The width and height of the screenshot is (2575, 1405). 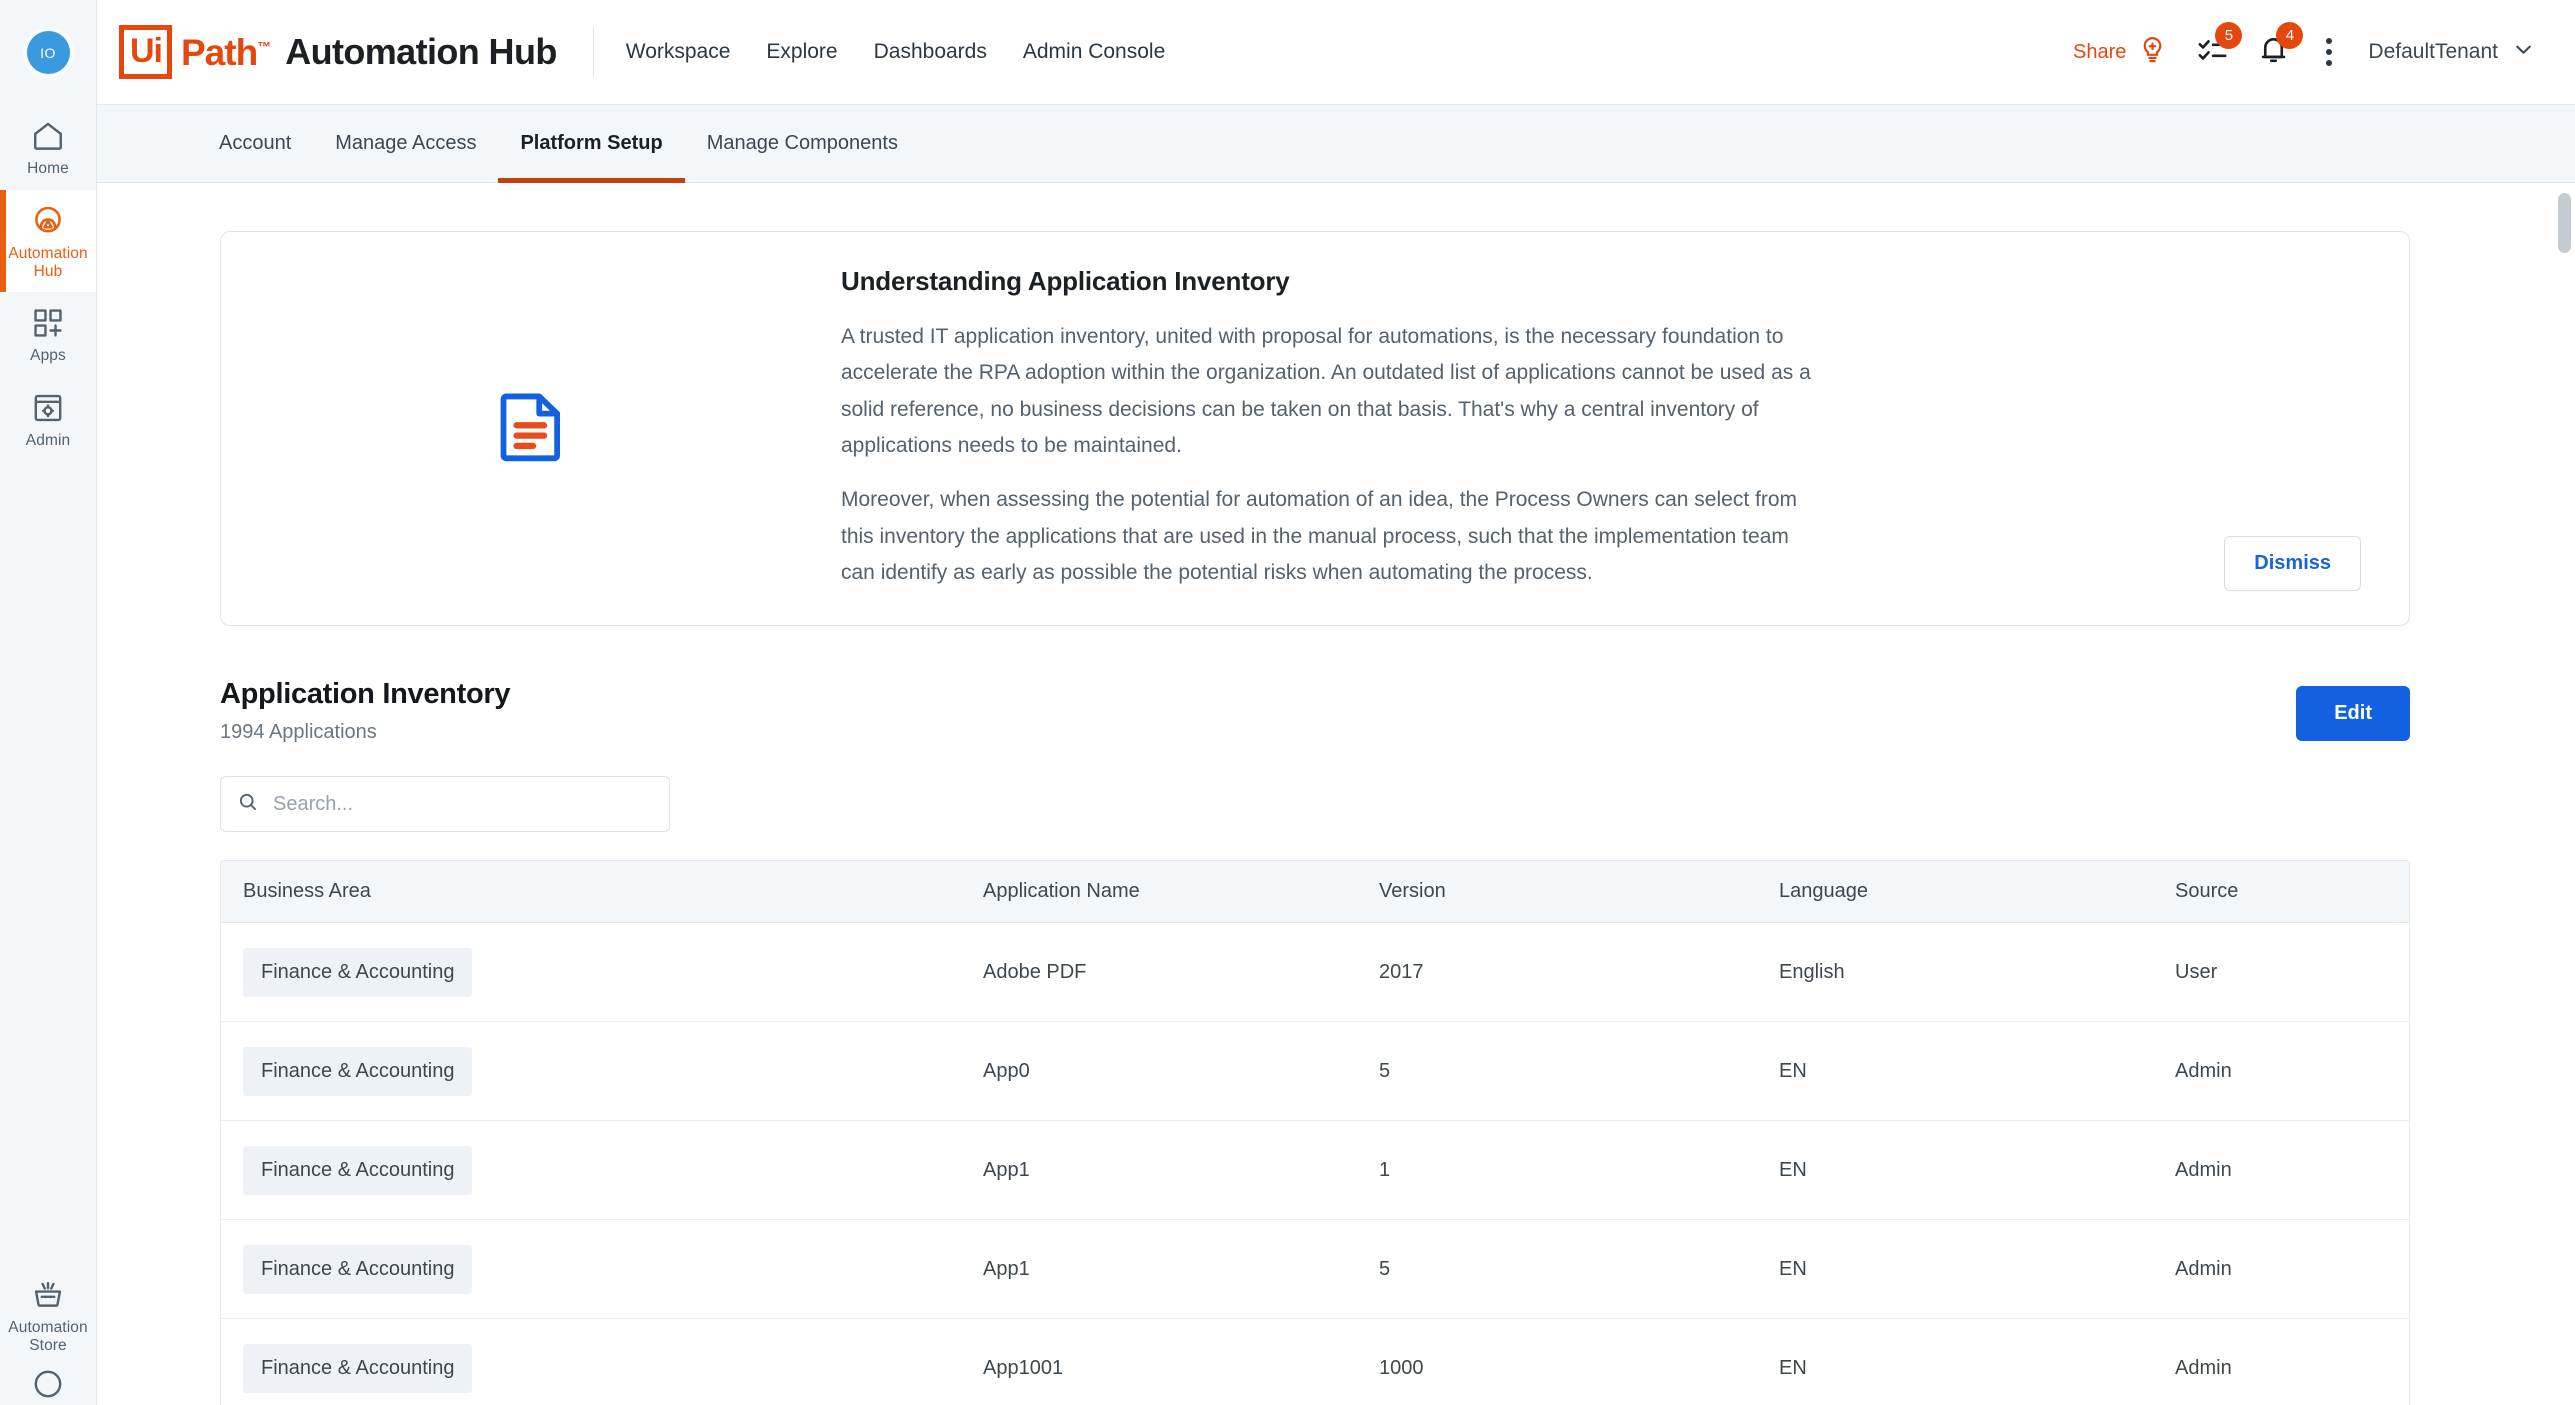 I want to click on sidebar-item-home: Home, so click(x=48, y=147).